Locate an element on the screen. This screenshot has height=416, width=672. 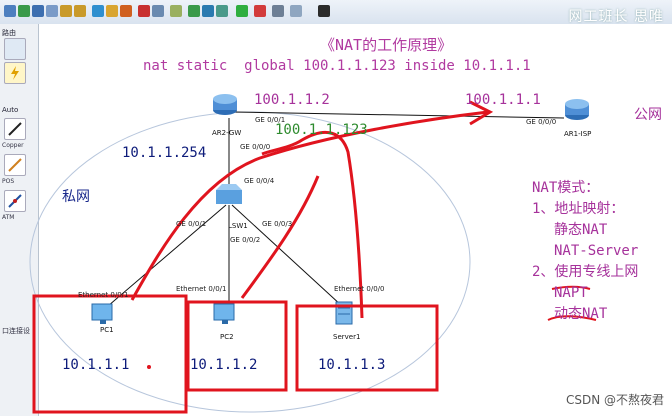
ip-gw-public: 100.1.1.2 is located at coordinates (292, 100).